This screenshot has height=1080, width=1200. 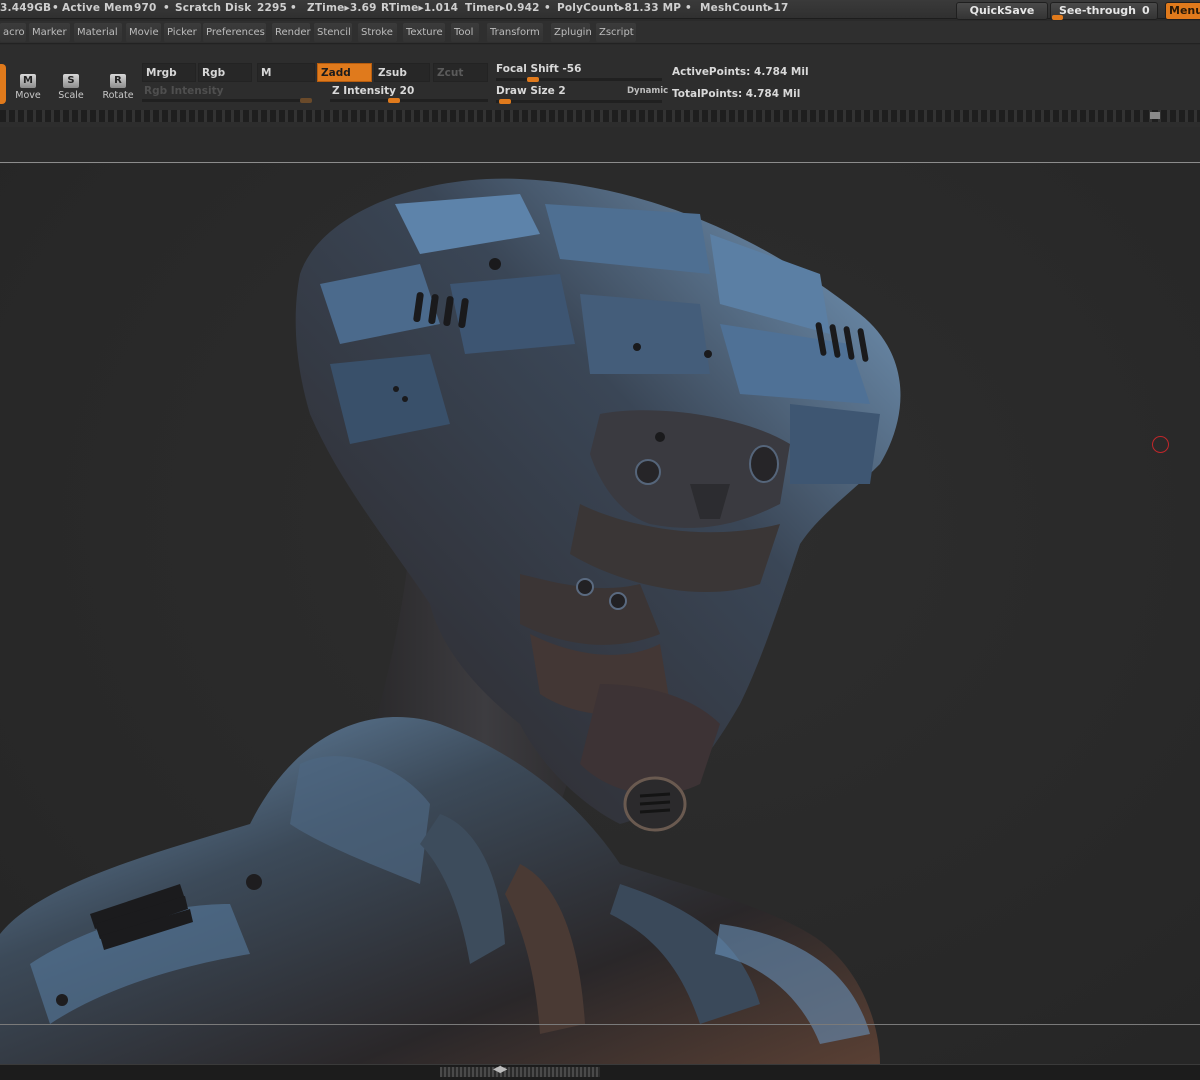 What do you see at coordinates (213, 8) in the screenshot?
I see `scratch-disk-label: Scratch Disk` at bounding box center [213, 8].